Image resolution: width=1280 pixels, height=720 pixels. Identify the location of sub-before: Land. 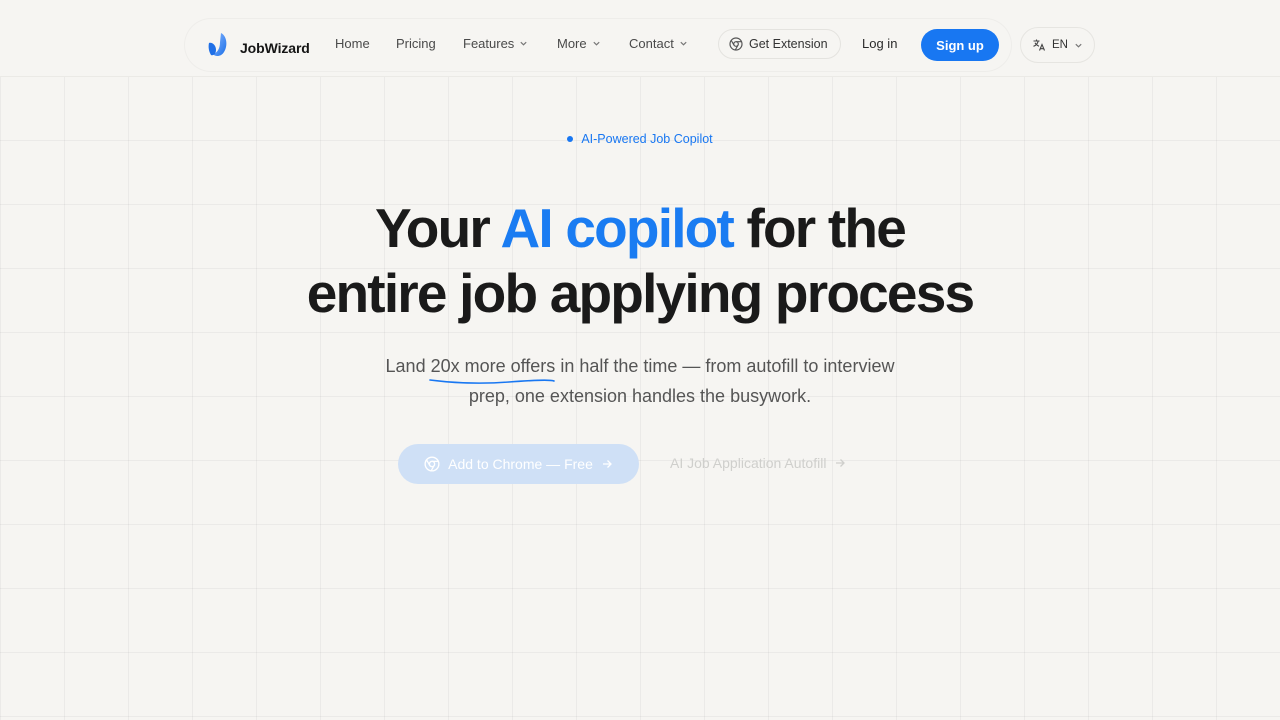
(408, 366).